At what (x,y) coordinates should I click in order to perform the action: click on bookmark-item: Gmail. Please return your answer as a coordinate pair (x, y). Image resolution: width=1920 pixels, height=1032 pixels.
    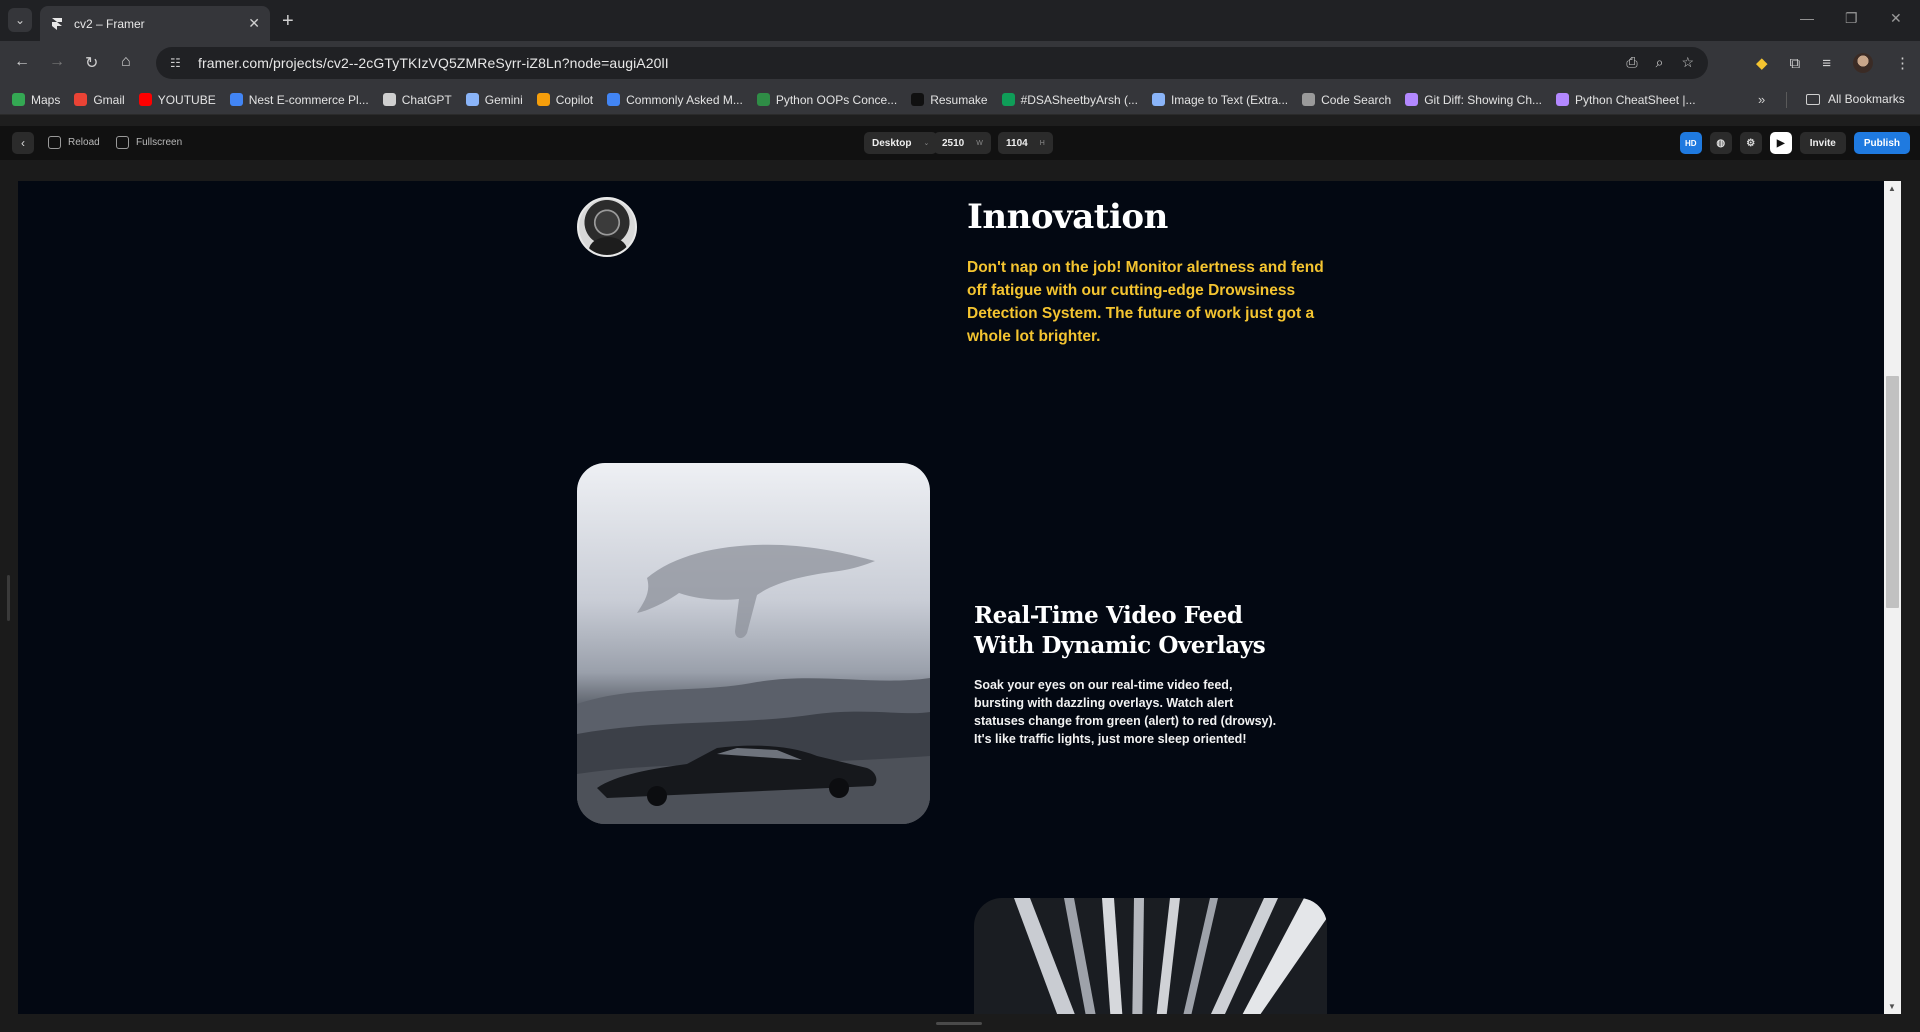
    Looking at the image, I should click on (99, 99).